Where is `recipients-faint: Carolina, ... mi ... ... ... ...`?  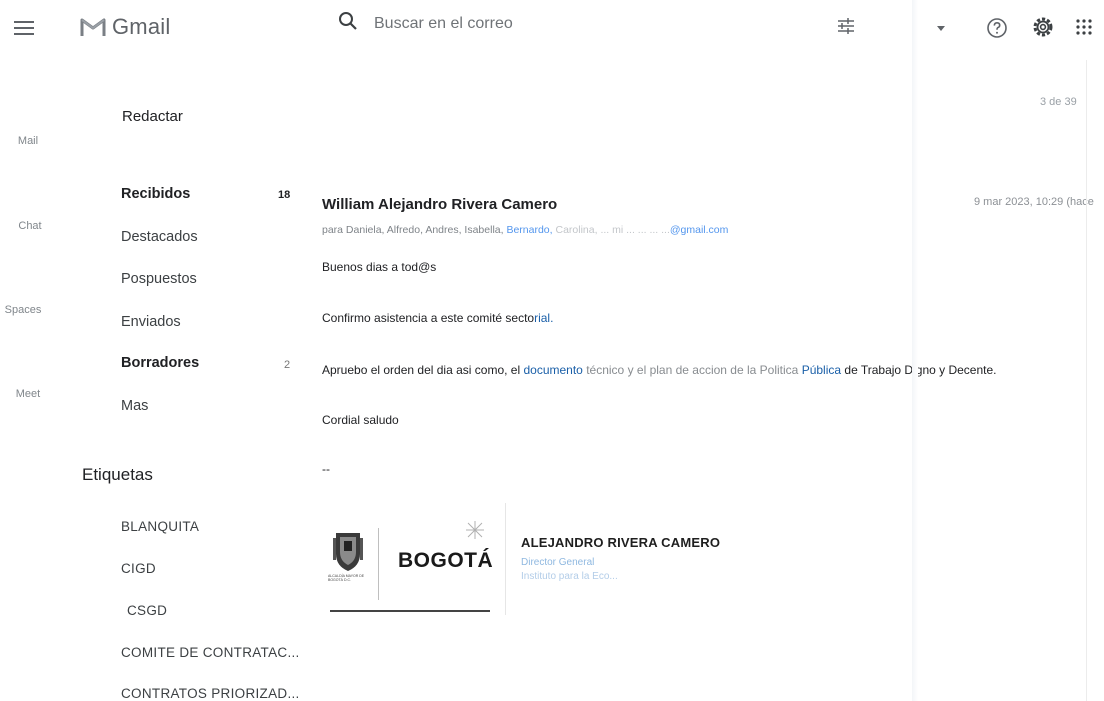 recipients-faint: Carolina, ... mi ... ... ... ... is located at coordinates (612, 230).